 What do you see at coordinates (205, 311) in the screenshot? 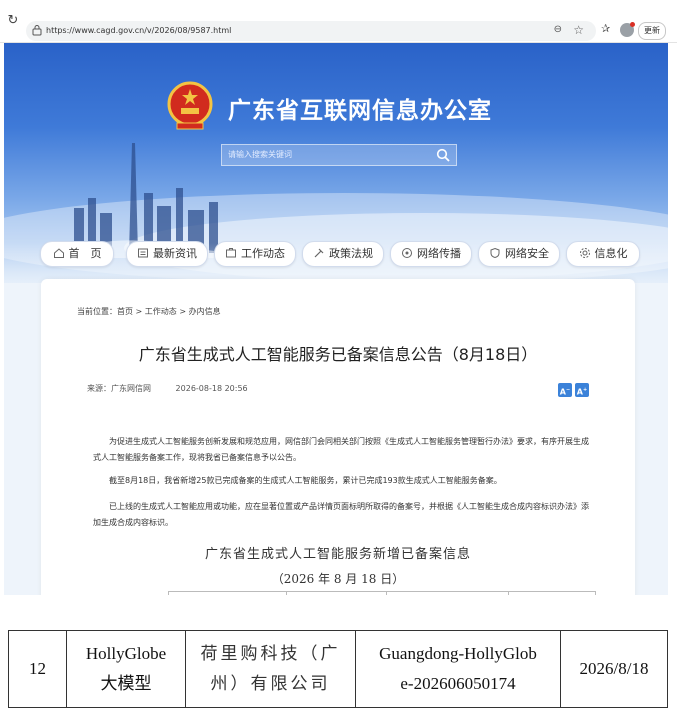
I see `breadcrumb-item-office-info: 办内信息` at bounding box center [205, 311].